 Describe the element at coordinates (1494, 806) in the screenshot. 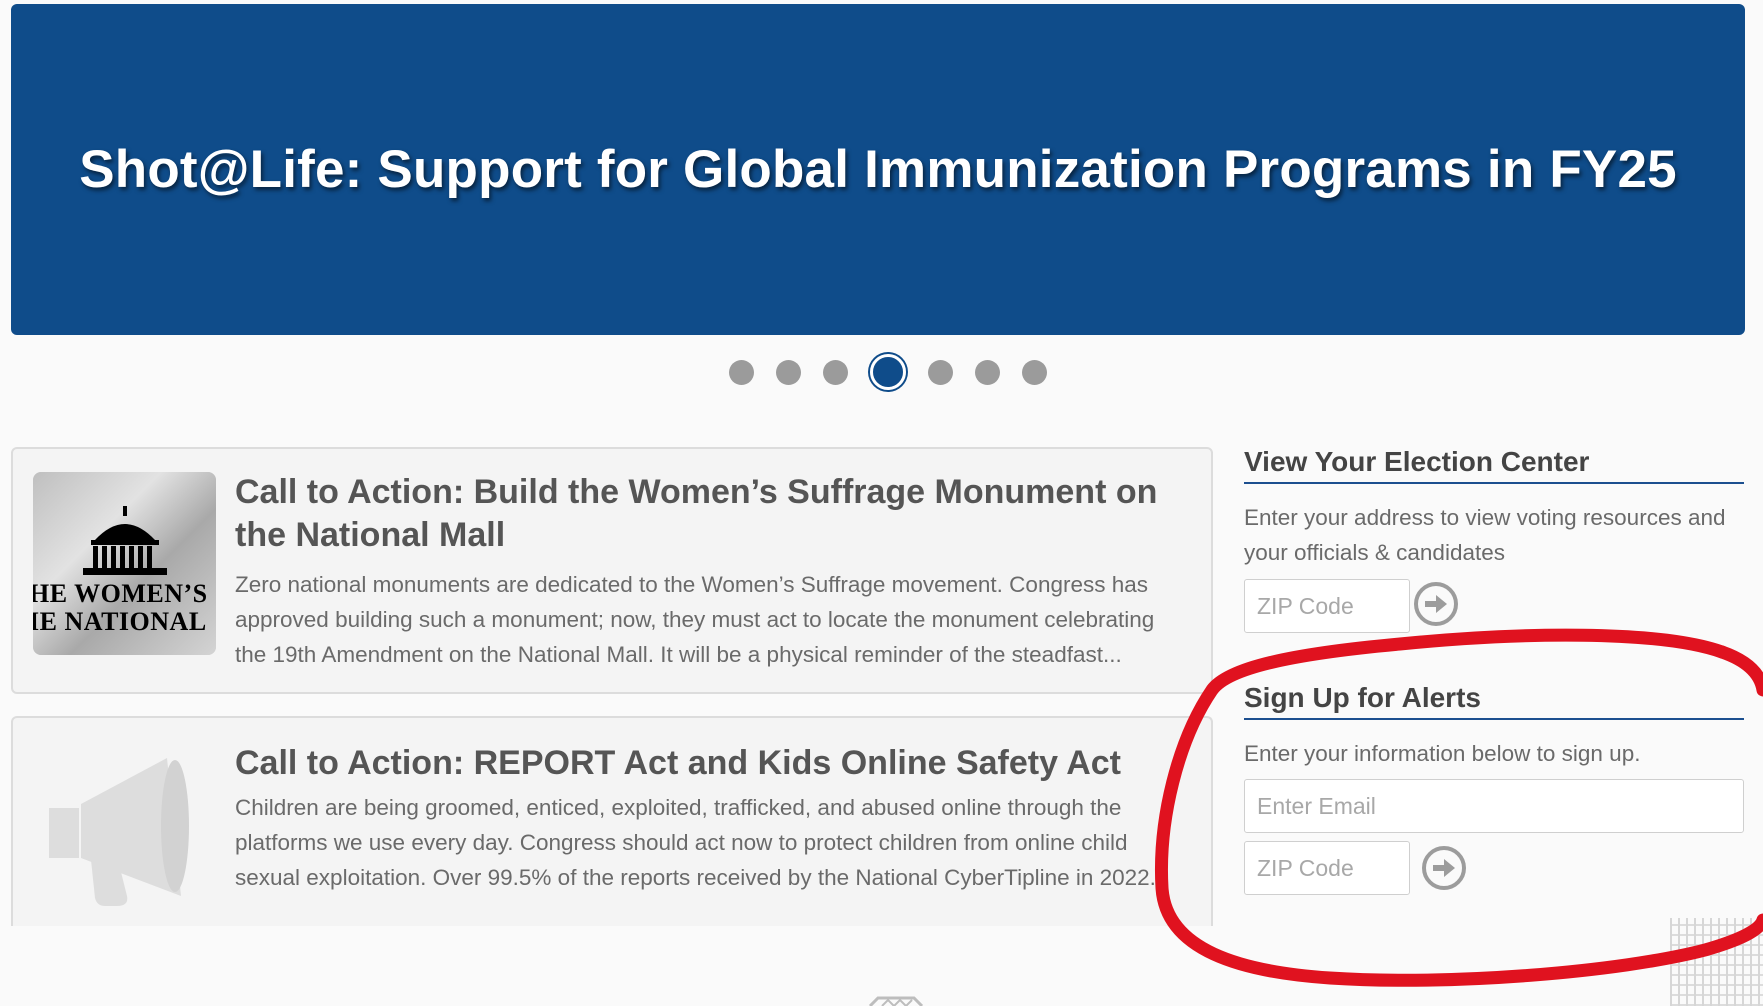

I see `alerts-email-input` at that location.